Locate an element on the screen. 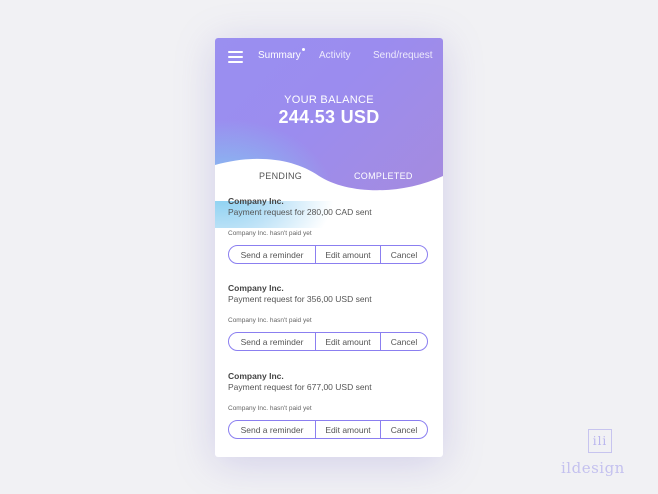 The image size is (658, 494). tab-summary: Summary is located at coordinates (281, 54).